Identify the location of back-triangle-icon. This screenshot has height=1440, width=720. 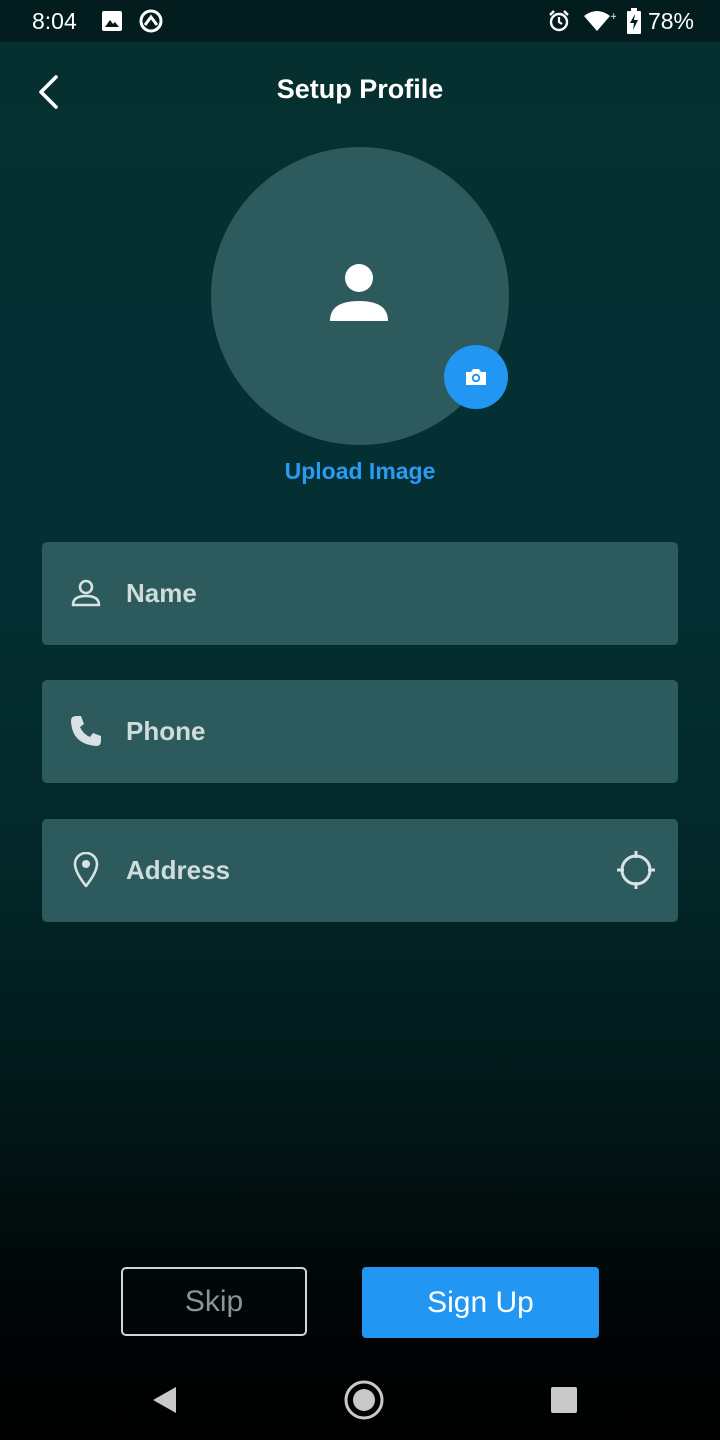
(164, 1400).